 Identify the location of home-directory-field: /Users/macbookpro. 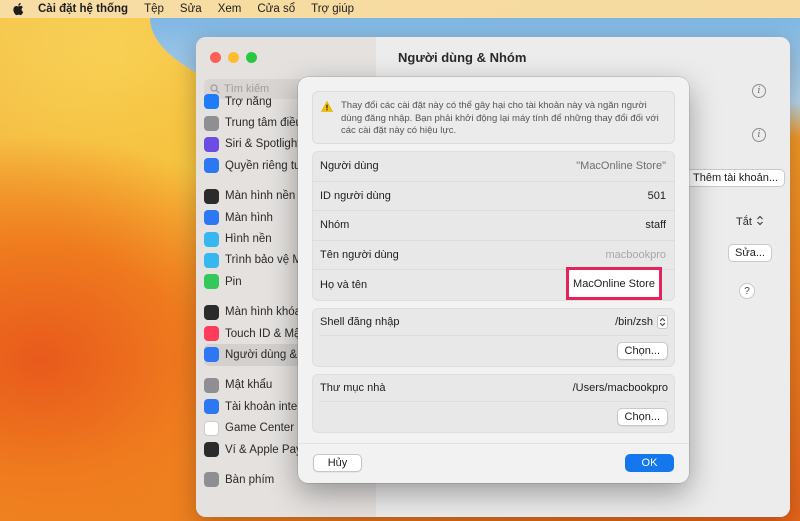
(620, 388).